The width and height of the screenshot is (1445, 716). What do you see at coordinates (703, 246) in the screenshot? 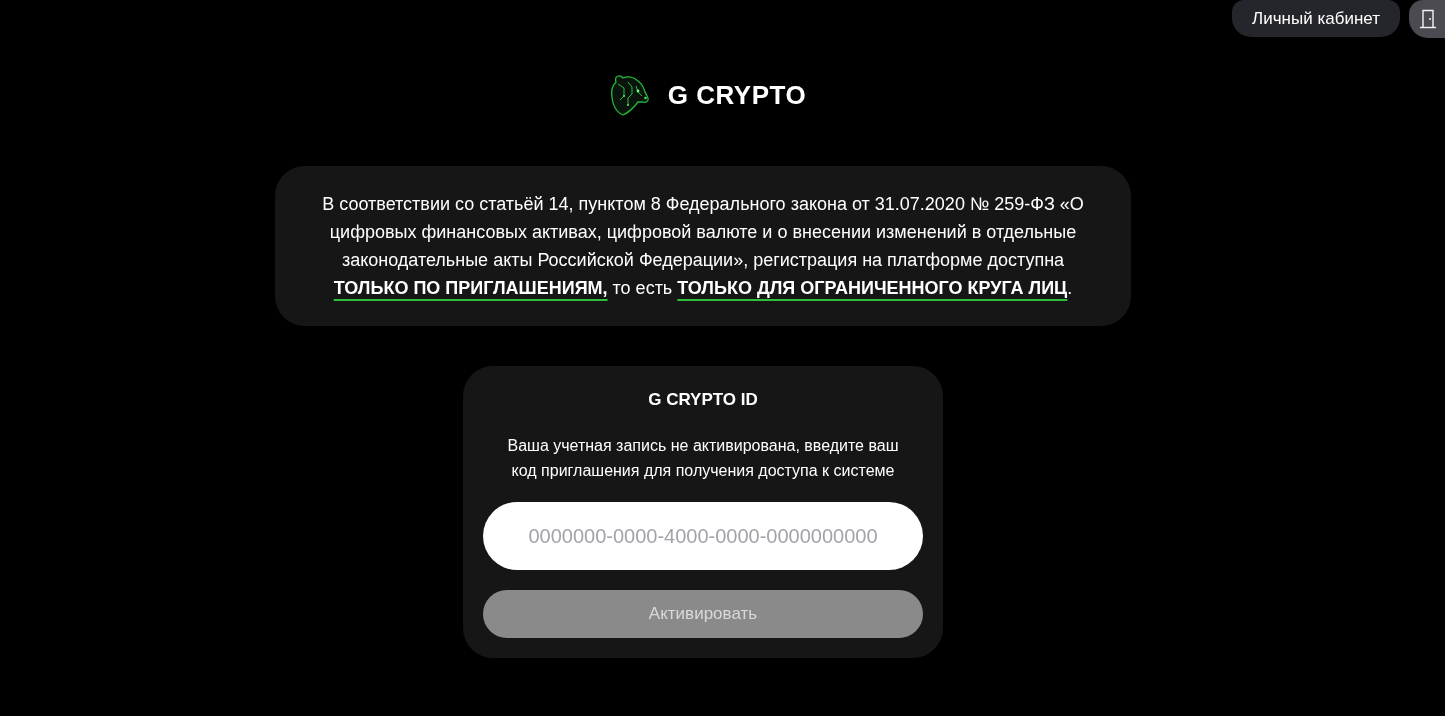
I see `notice-text: В соответствии со статьёй 14, пунктом 8 Федерального закона от 31.07.2020 № 259-ФЗ «О цифровых финансовых активах, цифровой валюте и о внесении изменений в отдельные законодательные акты Российской Федерации», регистрация на платформе доступна ТОЛЬКО ПО ПРИГЛАШЕНИЯМ, то есть ТОЛЬКО ДЛЯ ОГРАНИЧЕННОГО КРУГА ЛИЦ.` at bounding box center [703, 246].